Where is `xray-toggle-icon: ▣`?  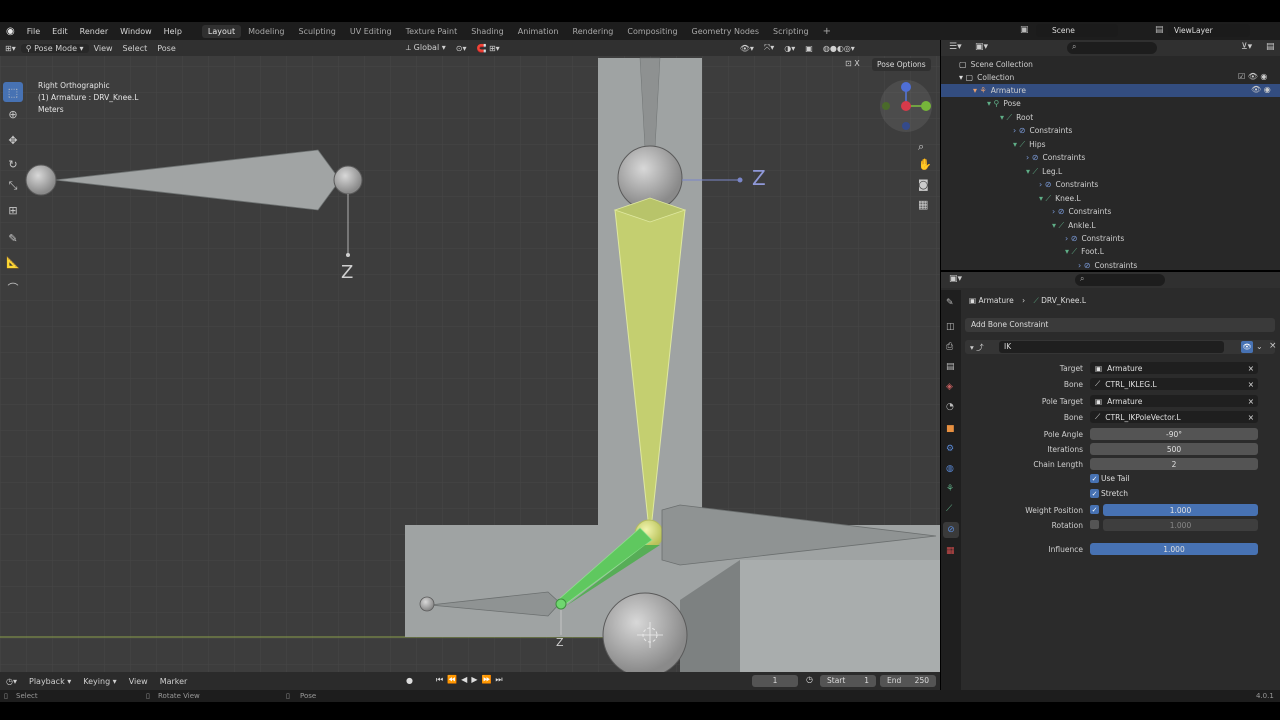 xray-toggle-icon: ▣ is located at coordinates (809, 48).